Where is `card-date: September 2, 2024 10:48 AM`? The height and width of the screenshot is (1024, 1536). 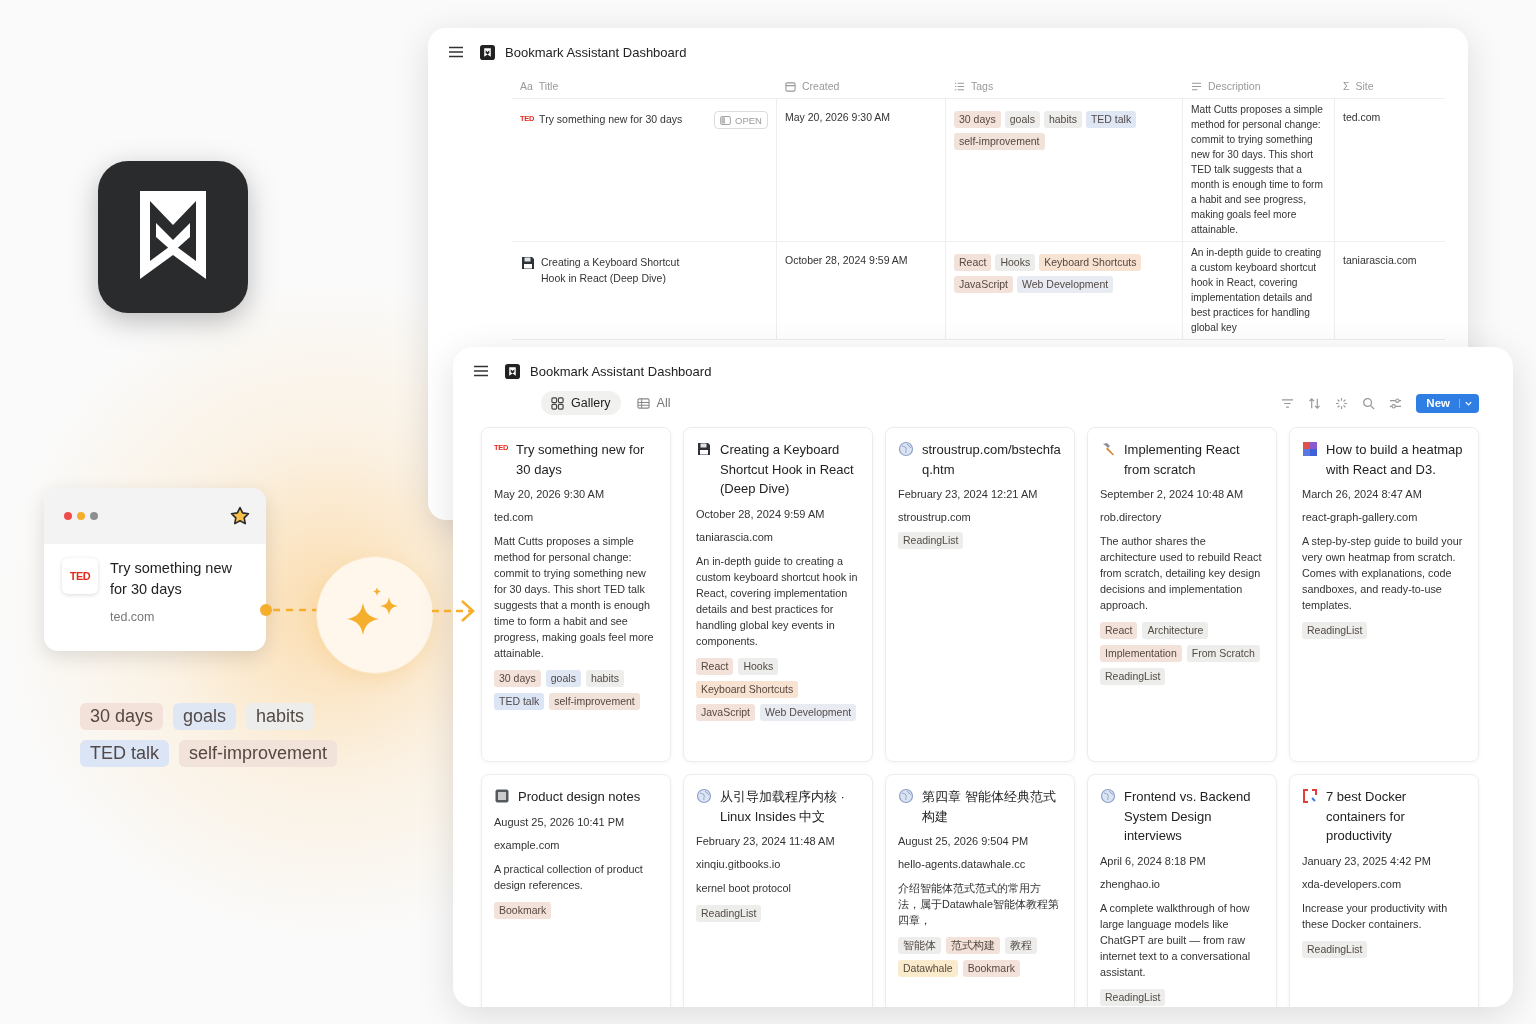 card-date: September 2, 2024 10:48 AM is located at coordinates (1172, 494).